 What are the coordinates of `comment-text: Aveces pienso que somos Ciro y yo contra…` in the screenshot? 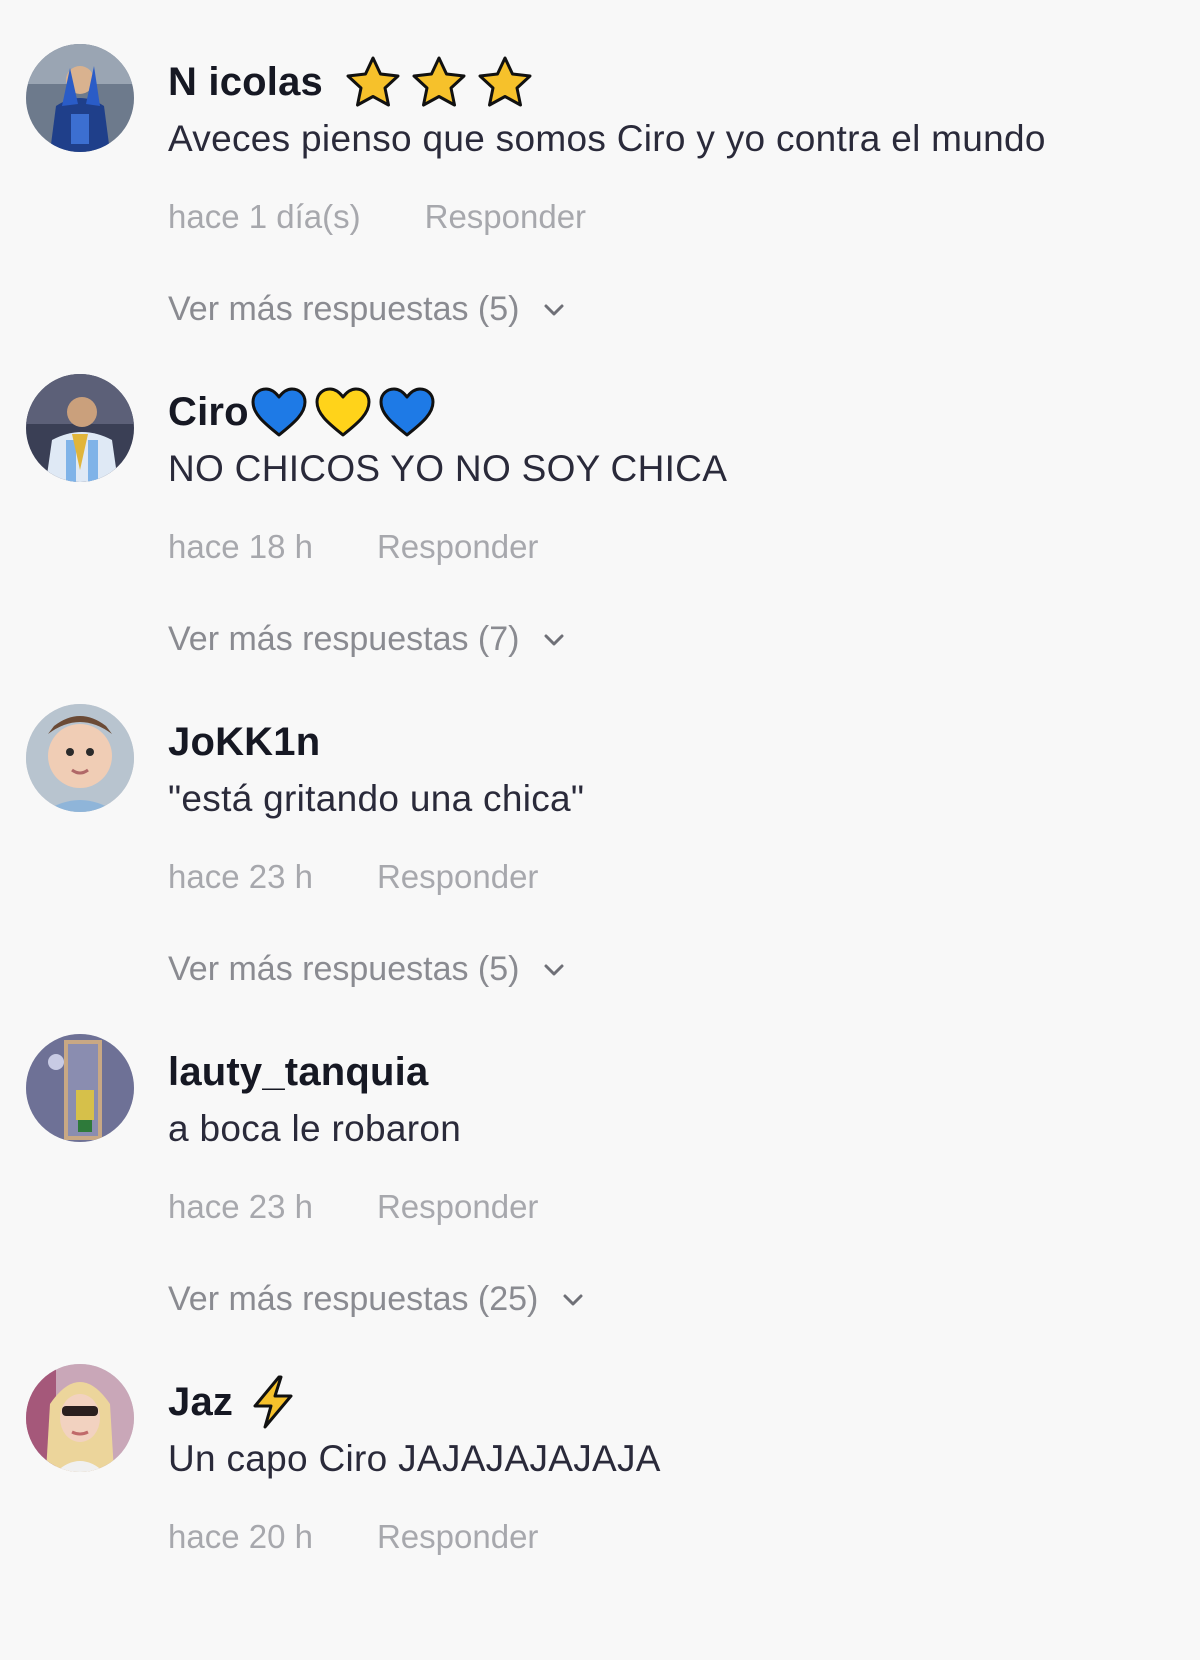 It's located at (607, 138).